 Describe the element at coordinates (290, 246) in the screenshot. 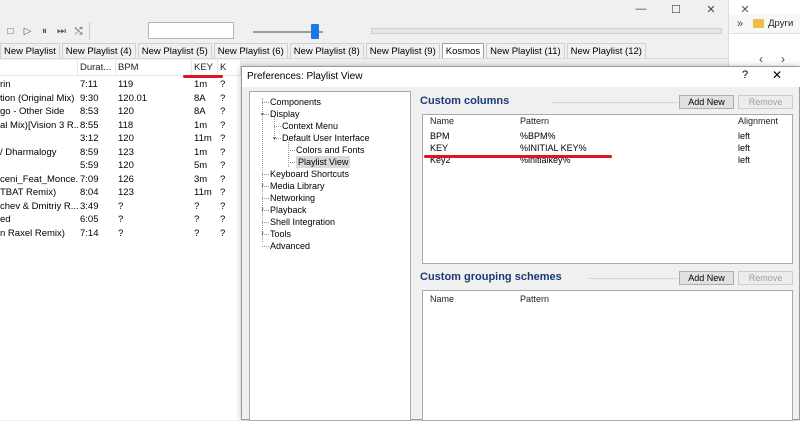

I see `tree-item-advanced: Advanced` at that location.